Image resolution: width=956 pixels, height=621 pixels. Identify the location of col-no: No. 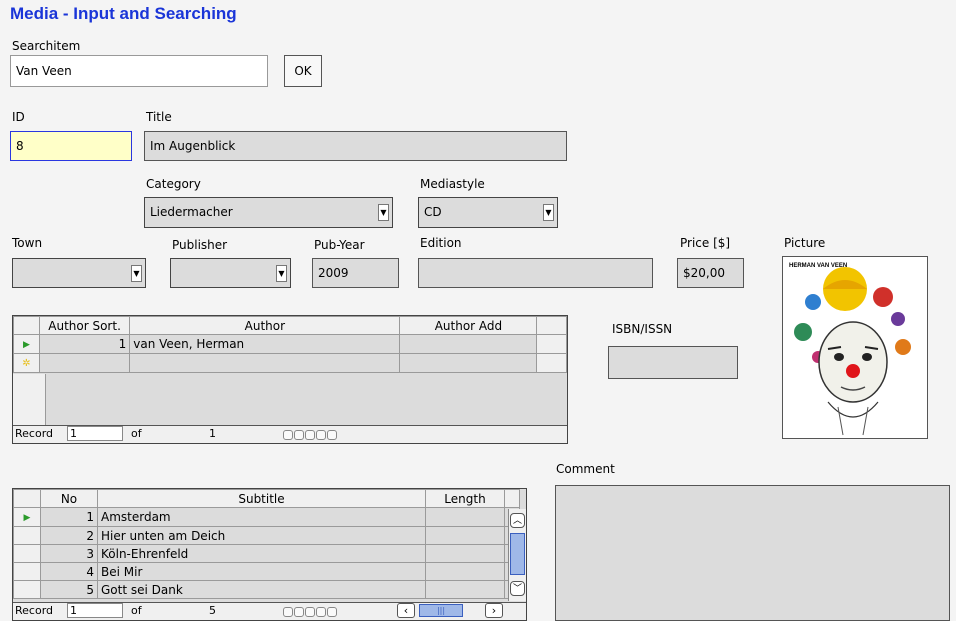
(69, 498).